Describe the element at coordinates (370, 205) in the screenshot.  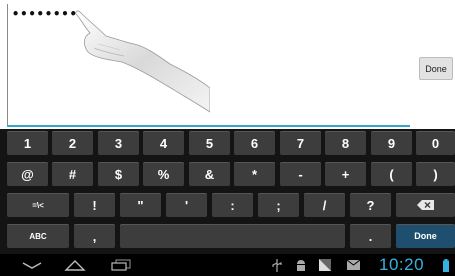
I see `key-question: ?` at that location.